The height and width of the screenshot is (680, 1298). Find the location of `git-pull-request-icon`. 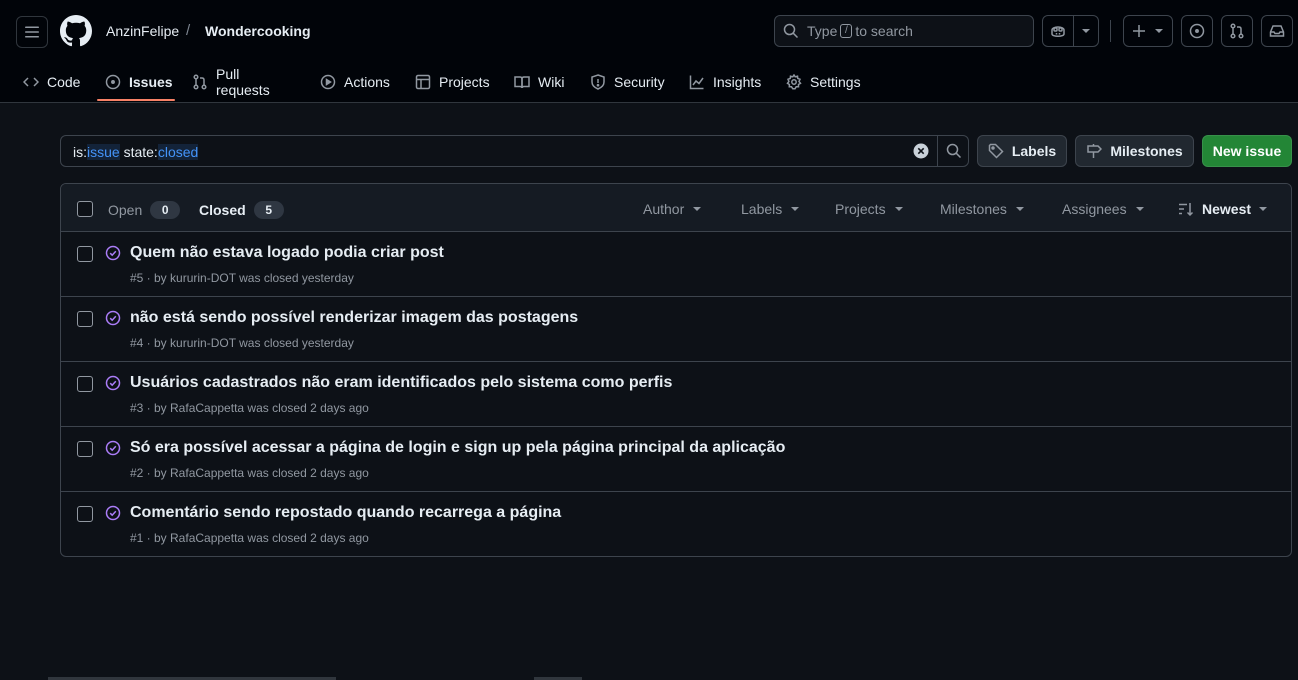

git-pull-request-icon is located at coordinates (1237, 31).